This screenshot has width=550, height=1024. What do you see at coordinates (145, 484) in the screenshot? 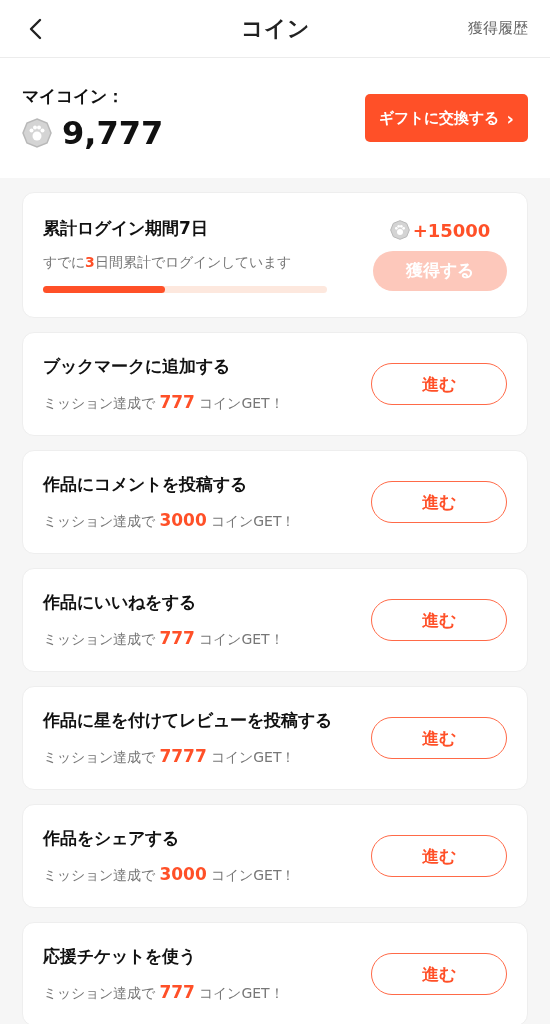
I see `mission-title: 作品にコメントを投稿する` at bounding box center [145, 484].